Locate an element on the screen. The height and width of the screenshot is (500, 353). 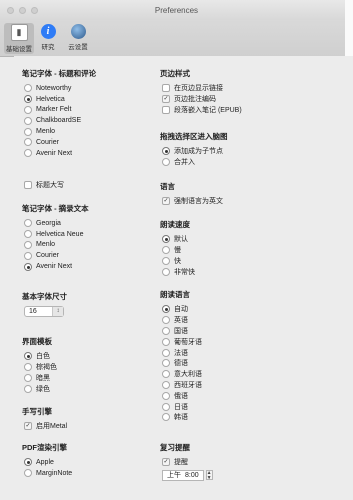
margin-option: ✓ 页边批注编码 is located at coordinates (235, 99).